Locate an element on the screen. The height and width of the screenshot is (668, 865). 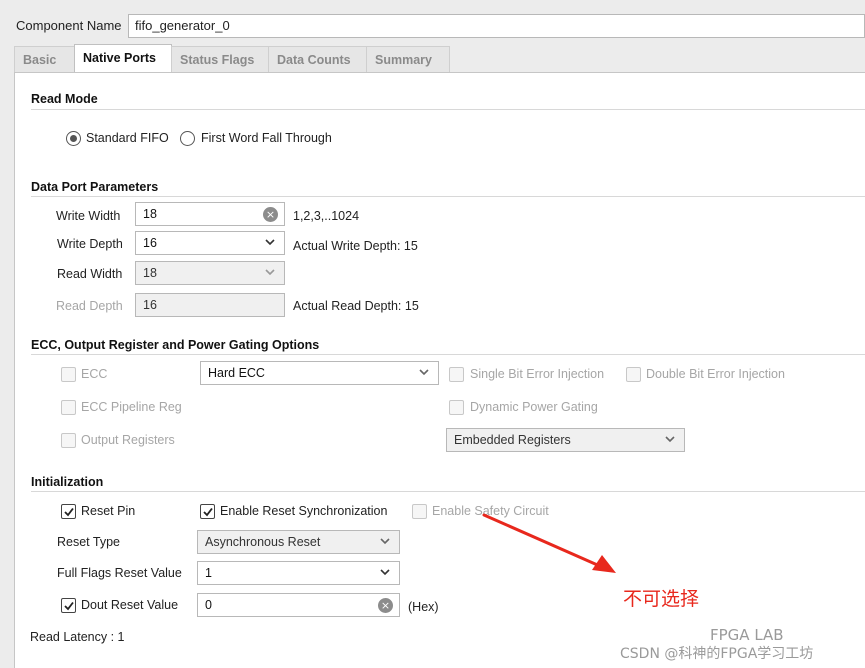
radio-fwft-label: First Word Fall Through is located at coordinates (266, 138).